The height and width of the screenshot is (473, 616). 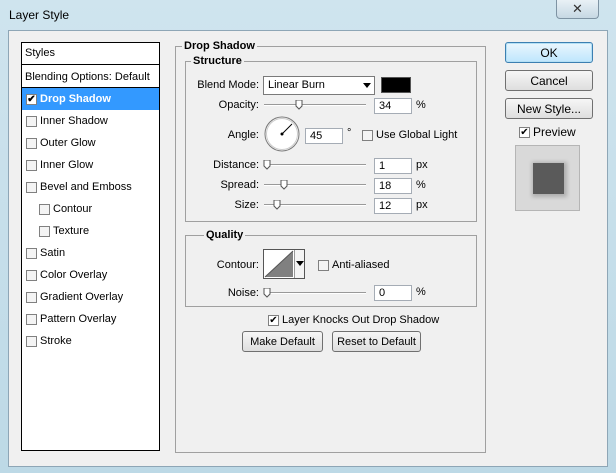 I want to click on preview-thumbnail, so click(x=547, y=178).